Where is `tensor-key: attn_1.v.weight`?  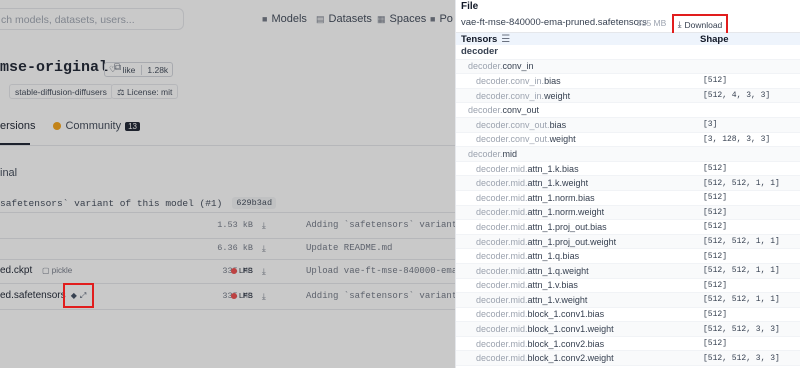 tensor-key: attn_1.v.weight is located at coordinates (557, 299).